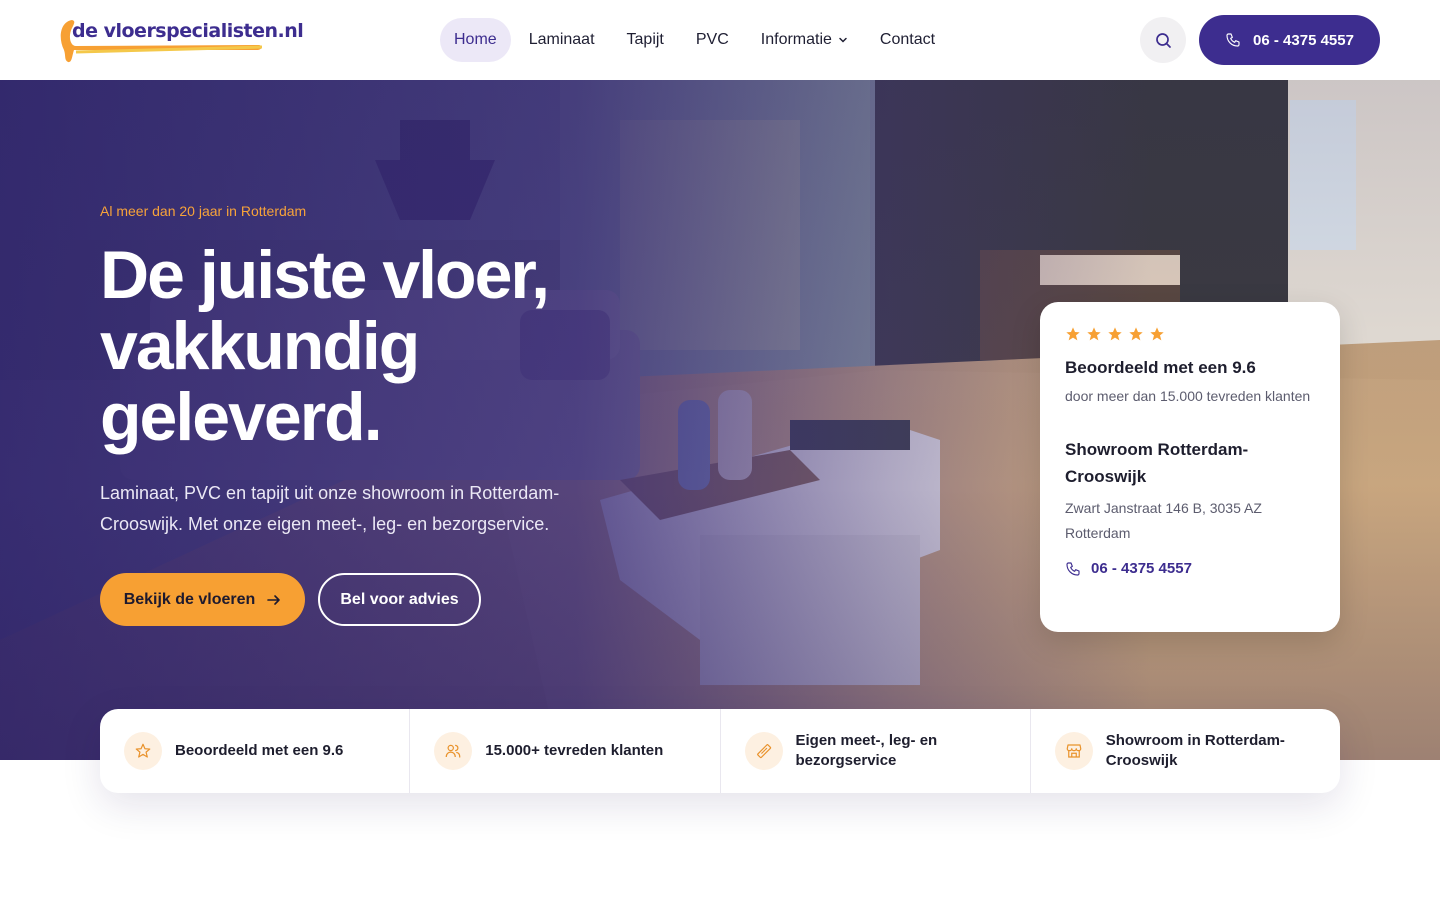 Image resolution: width=1440 pixels, height=900 pixels. What do you see at coordinates (1303, 40) in the screenshot?
I see `header-phone-label: 06 - 4375 4557` at bounding box center [1303, 40].